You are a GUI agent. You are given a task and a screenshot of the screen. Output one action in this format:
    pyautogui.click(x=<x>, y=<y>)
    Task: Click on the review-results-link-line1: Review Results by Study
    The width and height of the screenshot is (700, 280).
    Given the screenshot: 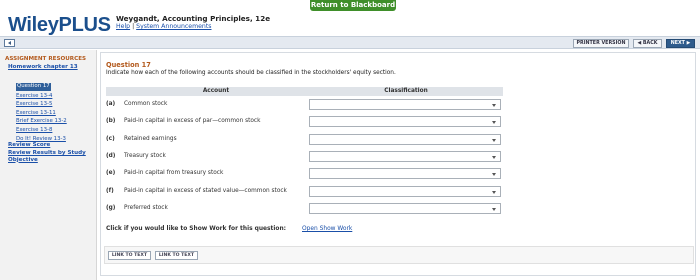 What is the action you would take?
    pyautogui.click(x=47, y=153)
    